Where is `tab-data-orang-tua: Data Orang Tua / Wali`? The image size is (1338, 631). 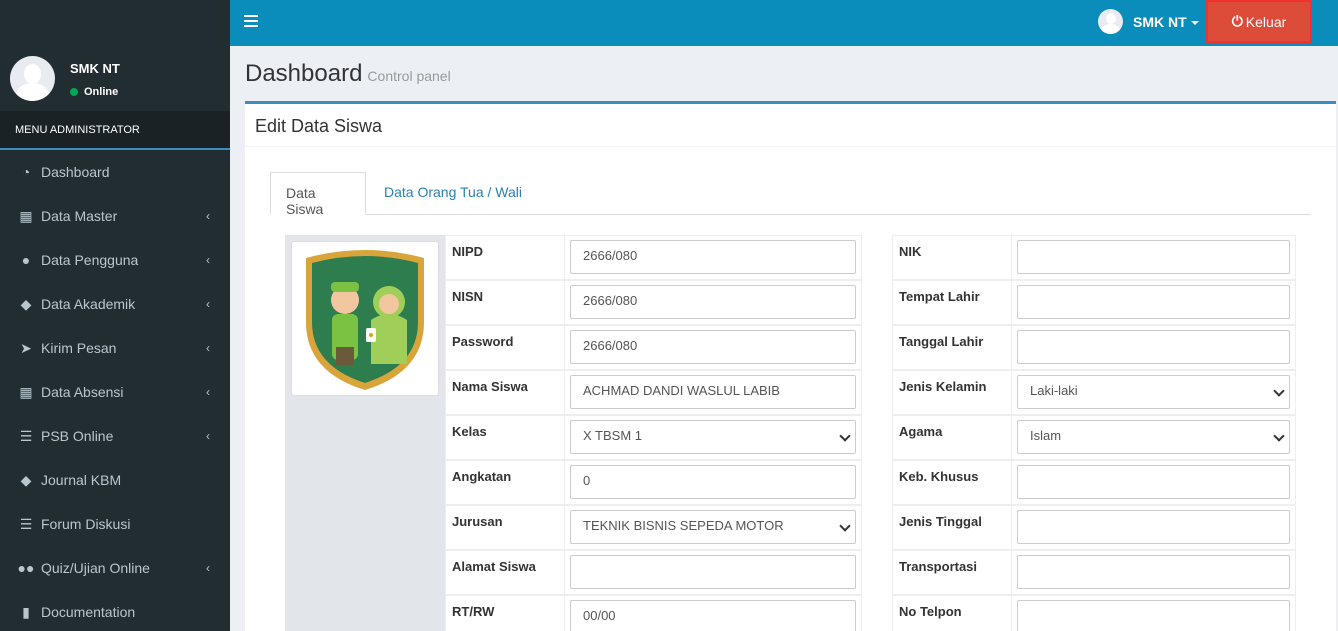 tab-data-orang-tua: Data Orang Tua / Wali is located at coordinates (453, 193).